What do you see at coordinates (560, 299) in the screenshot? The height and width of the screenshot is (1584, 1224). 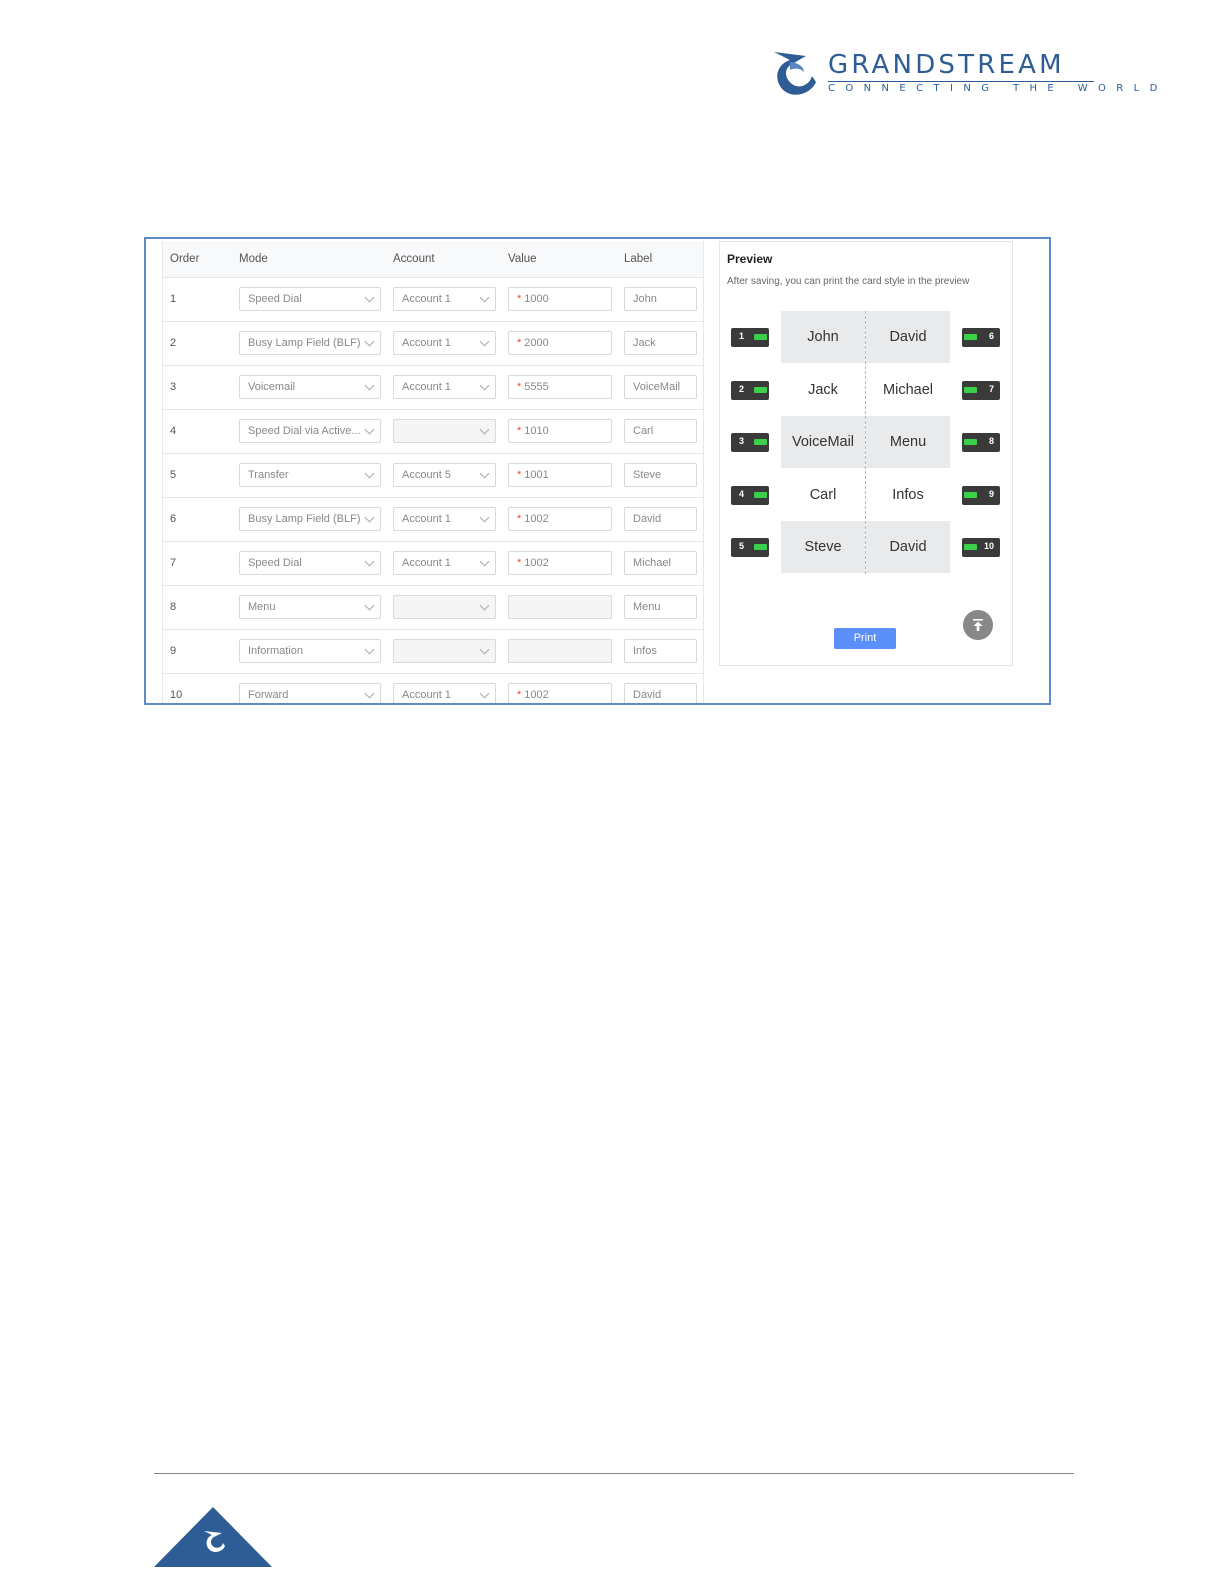 I see `value-input: * 1000` at bounding box center [560, 299].